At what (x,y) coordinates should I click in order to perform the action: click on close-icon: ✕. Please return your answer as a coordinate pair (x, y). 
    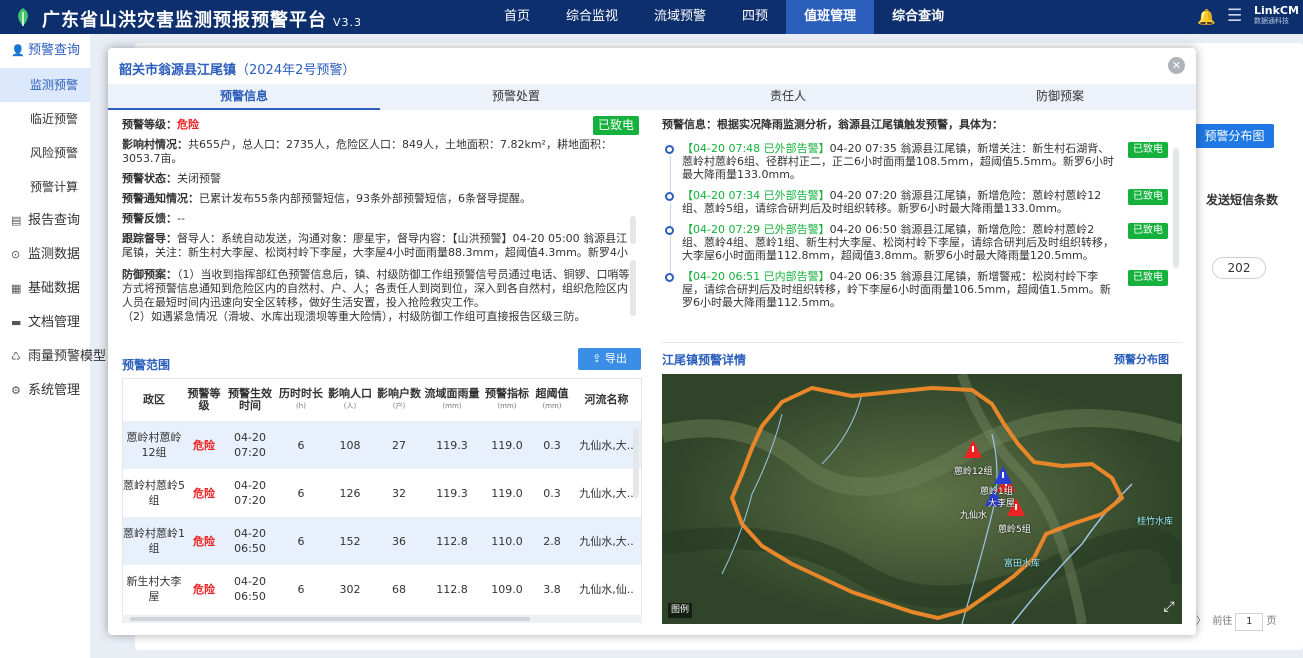
    Looking at the image, I should click on (1176, 65).